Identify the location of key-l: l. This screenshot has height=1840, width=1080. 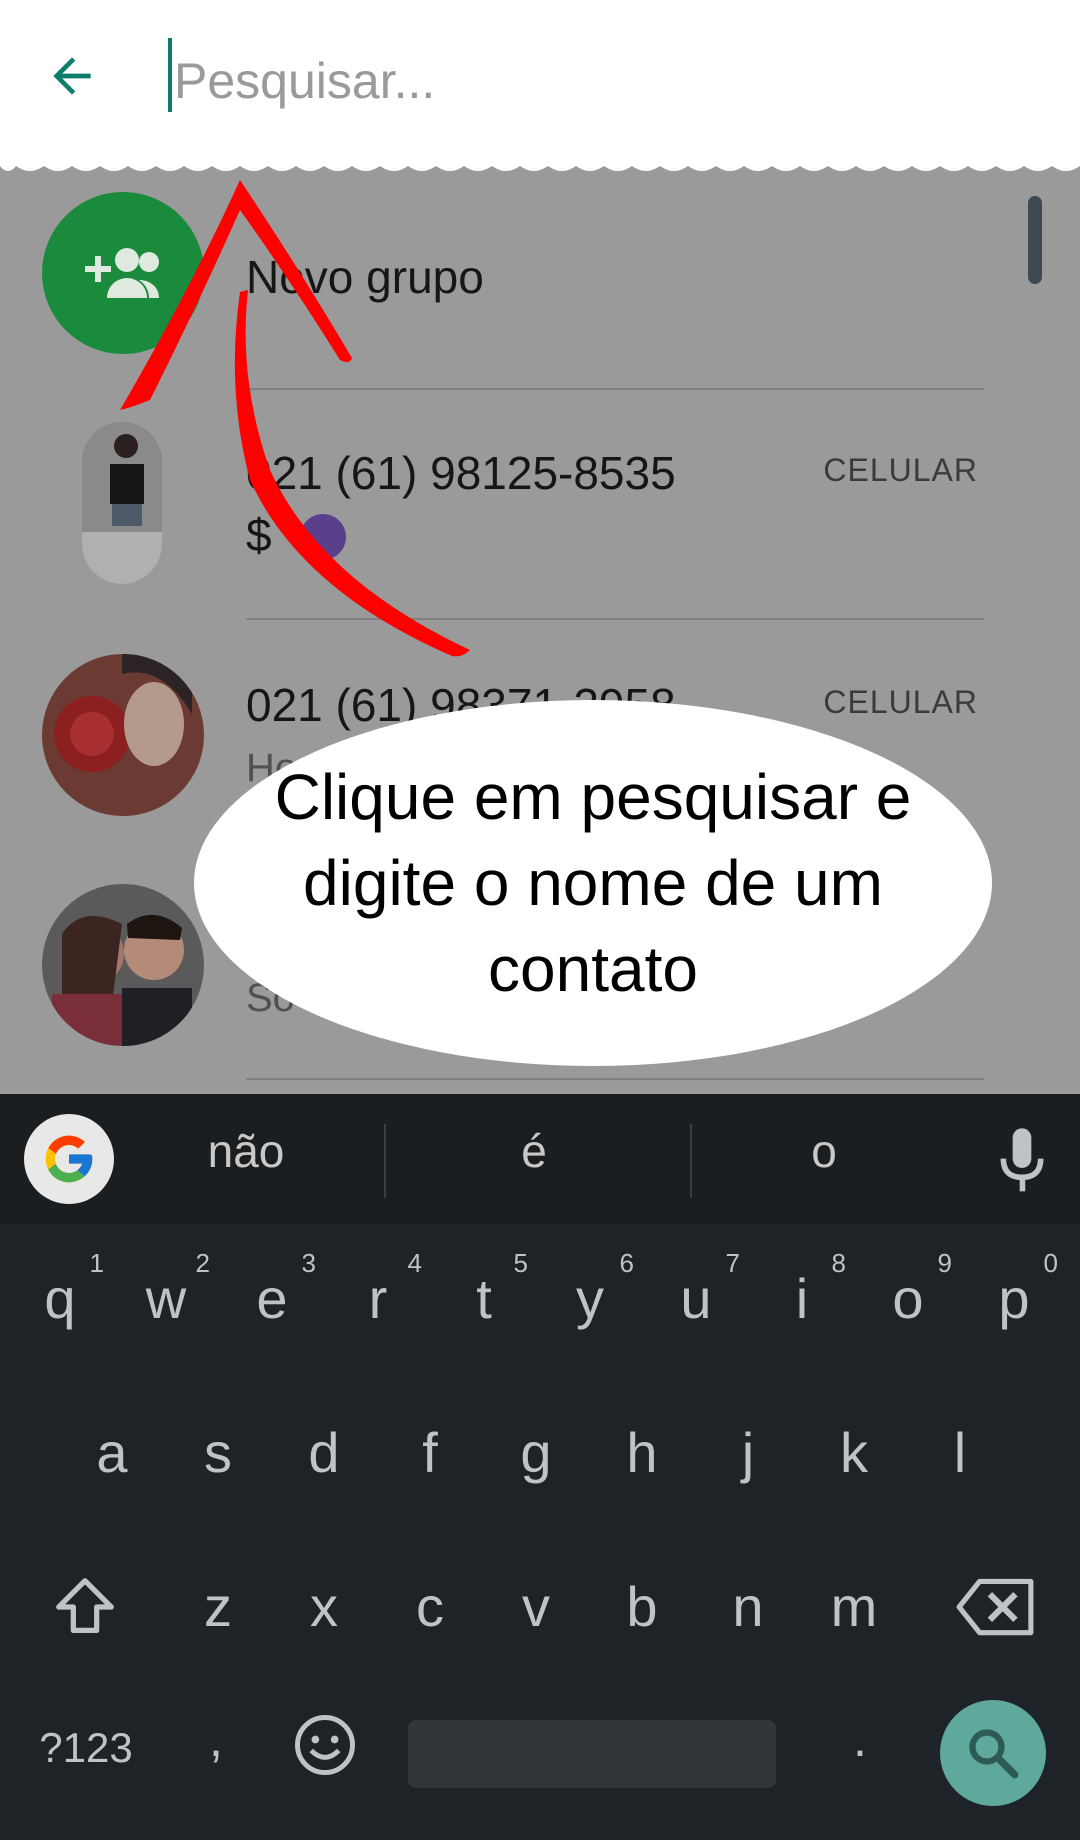
(960, 1453).